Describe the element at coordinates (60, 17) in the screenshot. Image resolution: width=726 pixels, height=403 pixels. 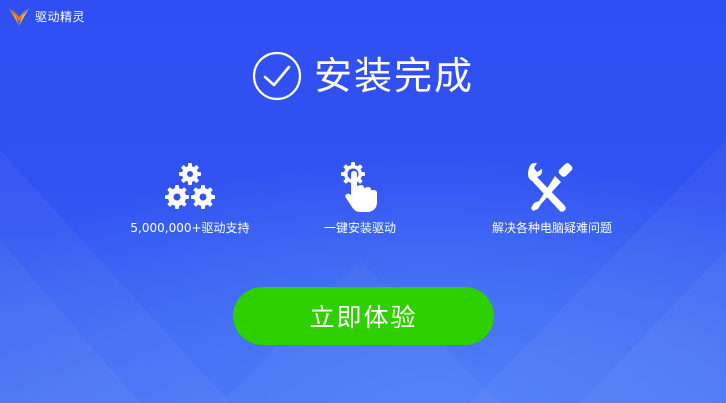
I see `app-title: 驱动精灵` at that location.